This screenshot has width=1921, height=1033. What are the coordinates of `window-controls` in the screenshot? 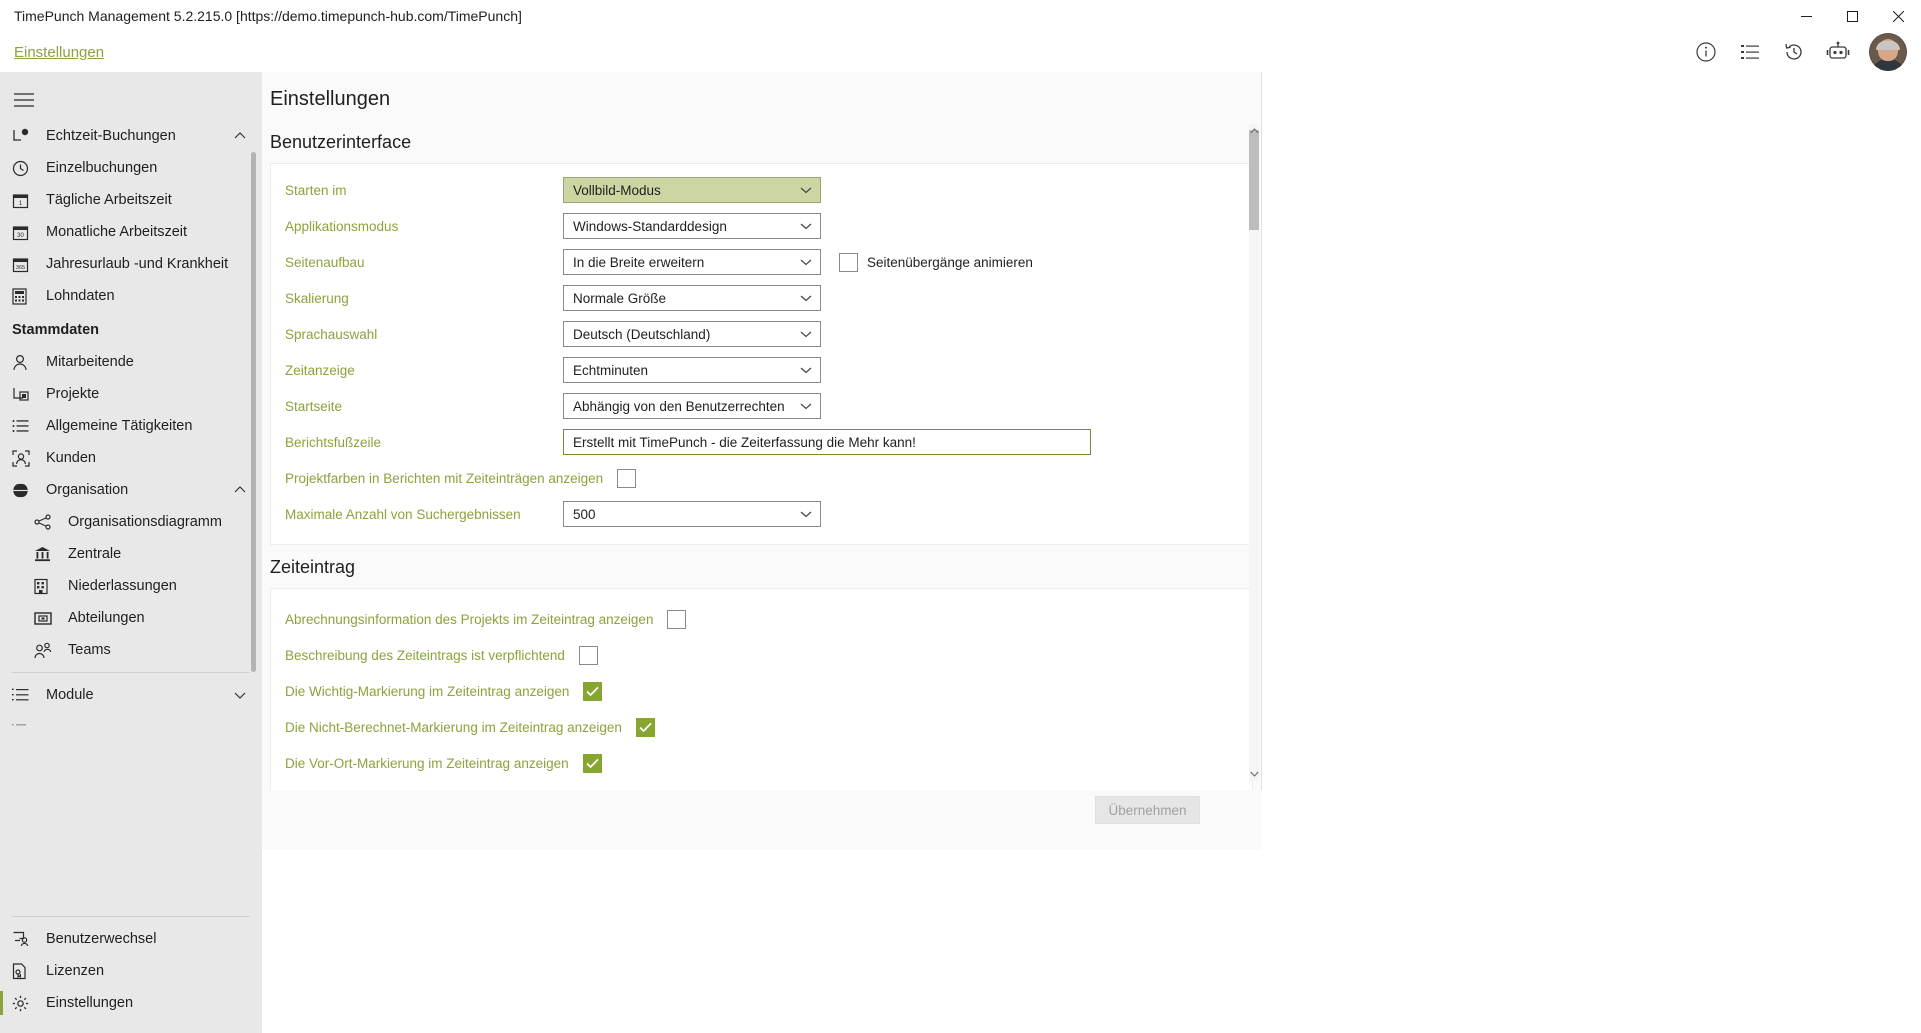 It's located at (1852, 16).